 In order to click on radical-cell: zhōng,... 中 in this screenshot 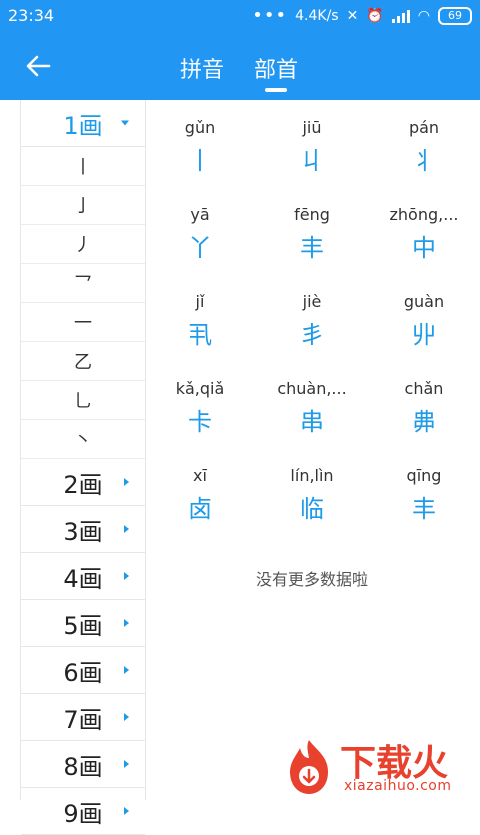, I will do `click(424, 246)`.